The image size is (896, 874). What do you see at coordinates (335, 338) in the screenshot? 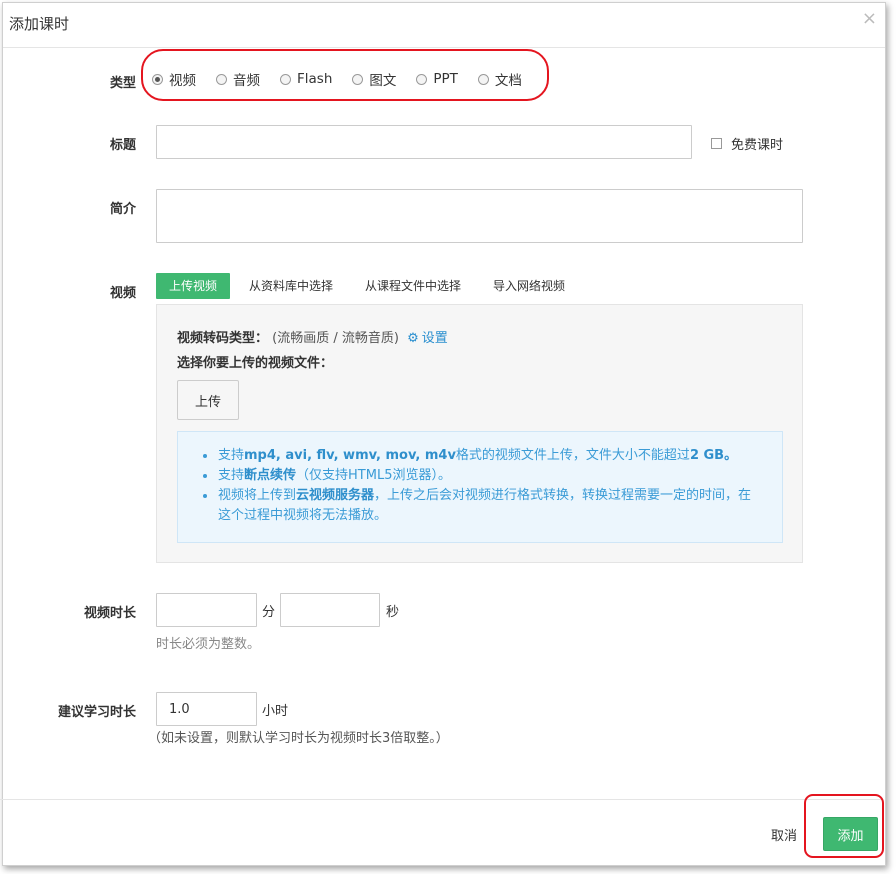
I see `transcode-value: (流畅画质 / 流畅音质)` at bounding box center [335, 338].